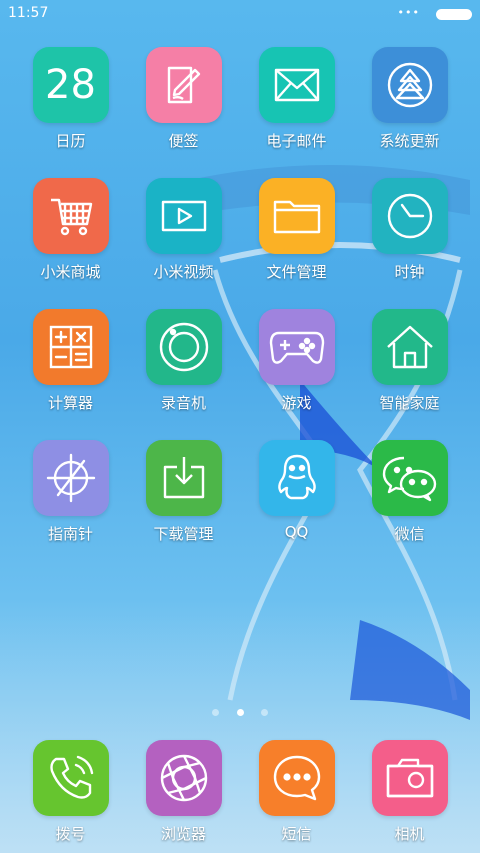  Describe the element at coordinates (296, 778) in the screenshot. I see `sms-icon` at that location.